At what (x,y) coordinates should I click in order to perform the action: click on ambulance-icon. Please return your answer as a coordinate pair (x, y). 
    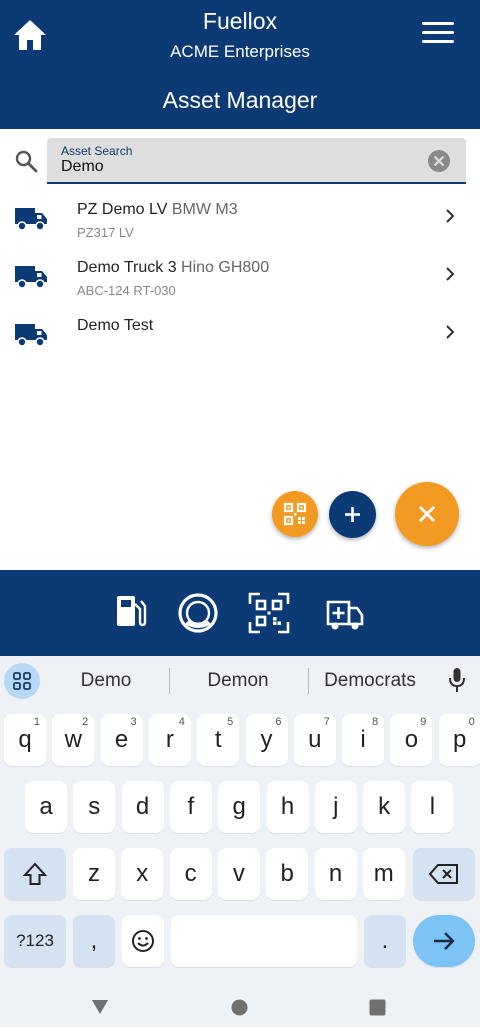
    Looking at the image, I should click on (345, 613).